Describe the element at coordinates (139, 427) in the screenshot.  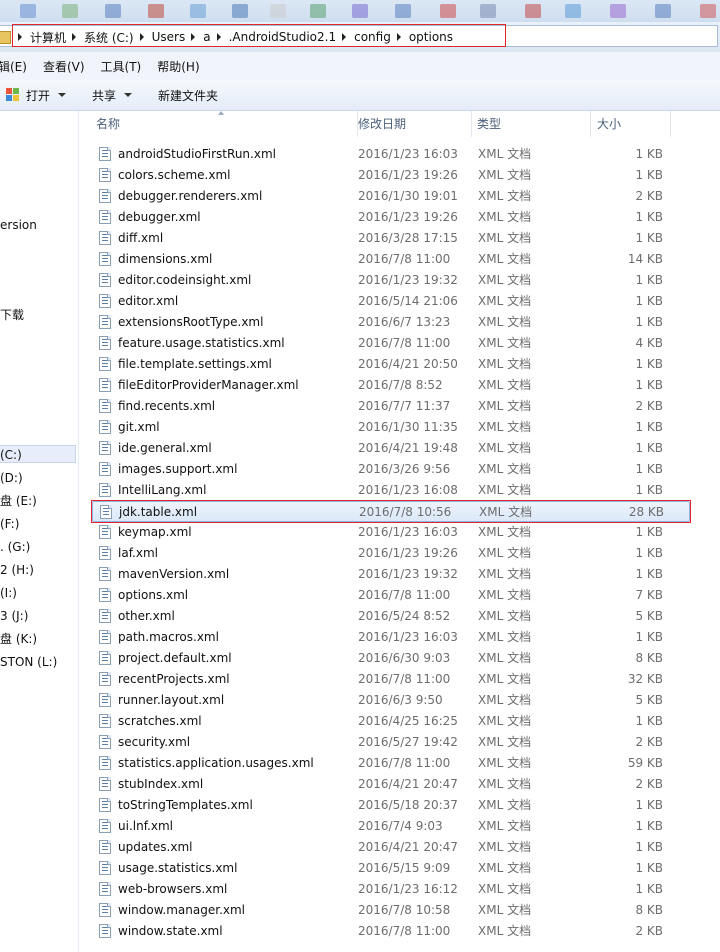
I see `file-name: git.xml` at that location.